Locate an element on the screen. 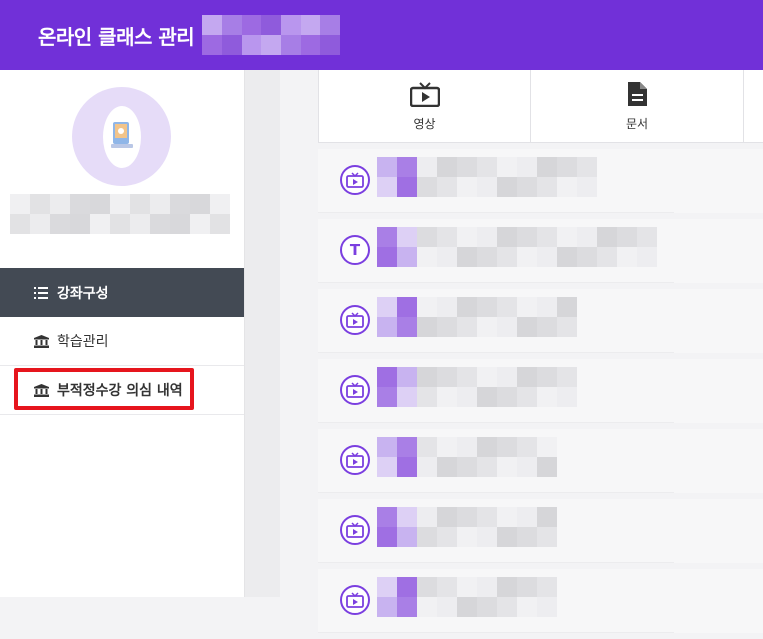 This screenshot has height=639, width=763. tab-label: 문서 is located at coordinates (637, 123).